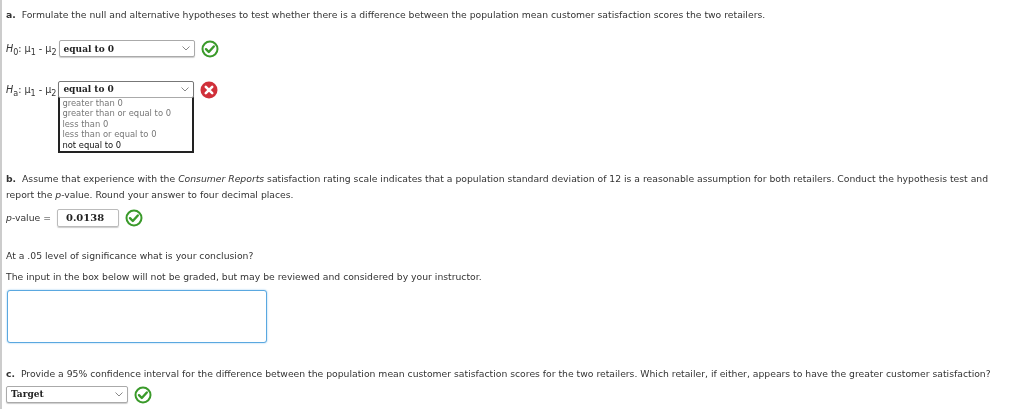  What do you see at coordinates (498, 186) in the screenshot?
I see `question-text: b. Assume that experience with the Consumer Reports satisfaction rating scale indicates that a population standard deviation of 12 is a reasonable assumption for both retailers. Conduct the hypothesis test and report the p-value. Round your answer to four decimal places.` at bounding box center [498, 186].